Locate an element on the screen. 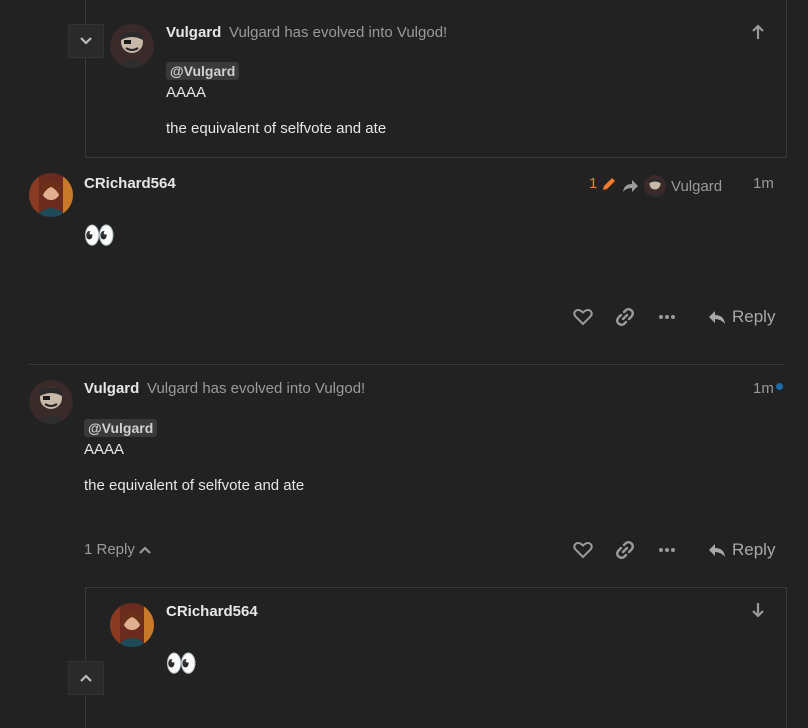 The height and width of the screenshot is (728, 808). unread-indicator-dot is located at coordinates (779, 386).